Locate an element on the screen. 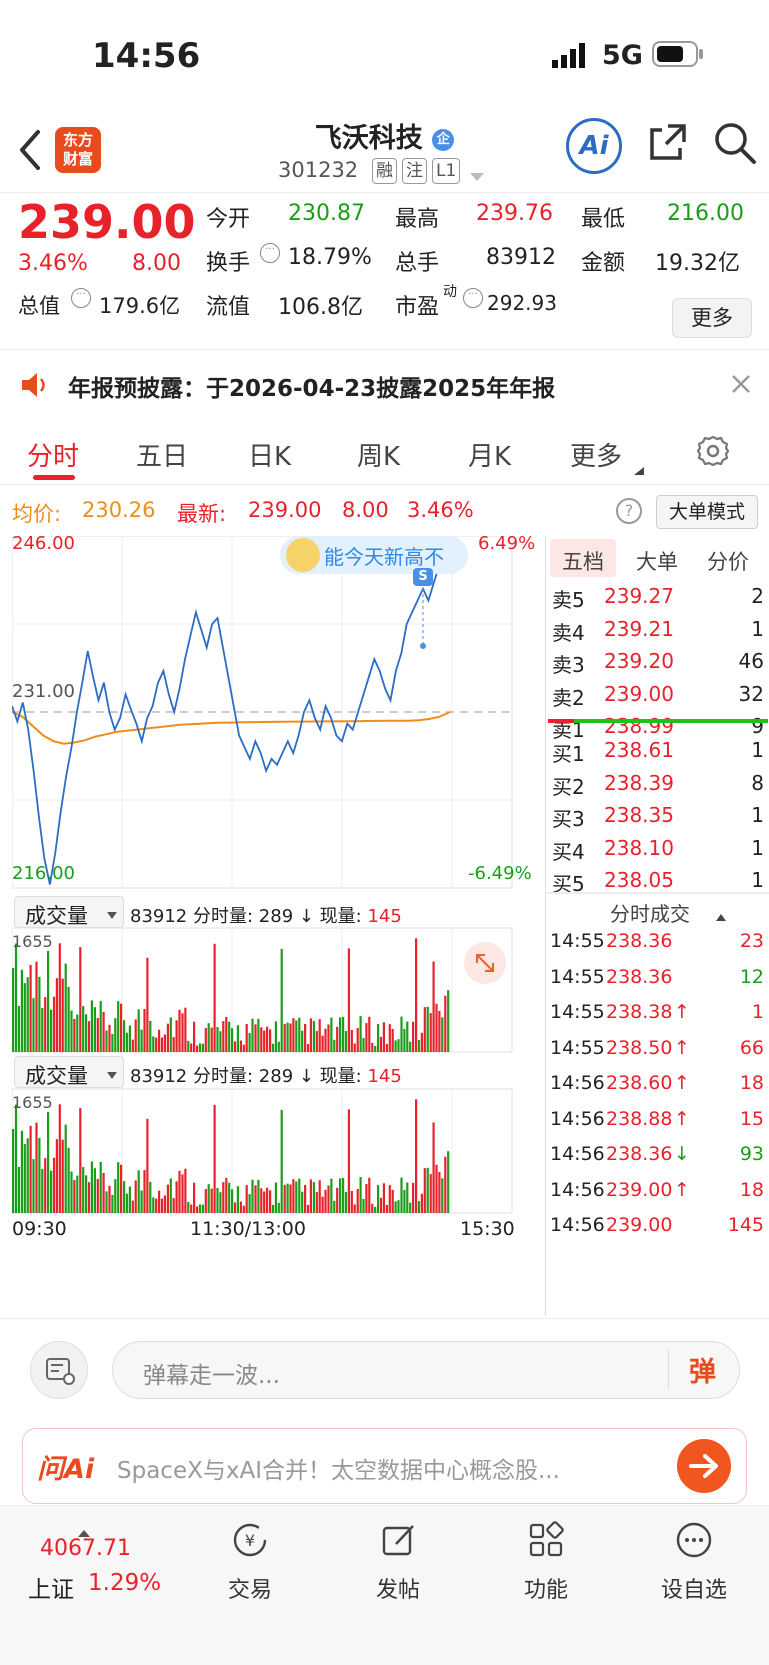 Image resolution: width=769 pixels, height=1665 pixels. chevron-down-icon is located at coordinates (112, 914).